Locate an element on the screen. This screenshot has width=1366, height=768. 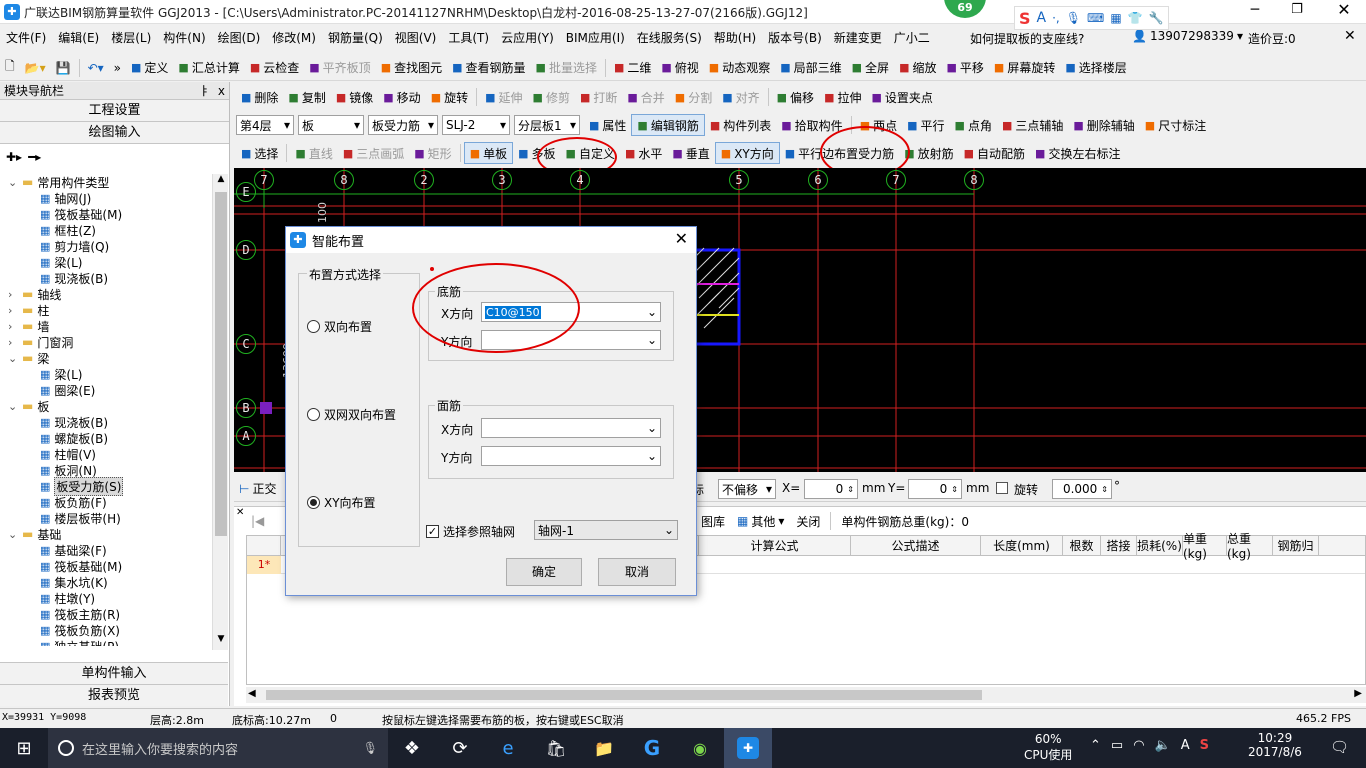
tb3-button-5: ■ 平行 is located at coordinates (925, 125).